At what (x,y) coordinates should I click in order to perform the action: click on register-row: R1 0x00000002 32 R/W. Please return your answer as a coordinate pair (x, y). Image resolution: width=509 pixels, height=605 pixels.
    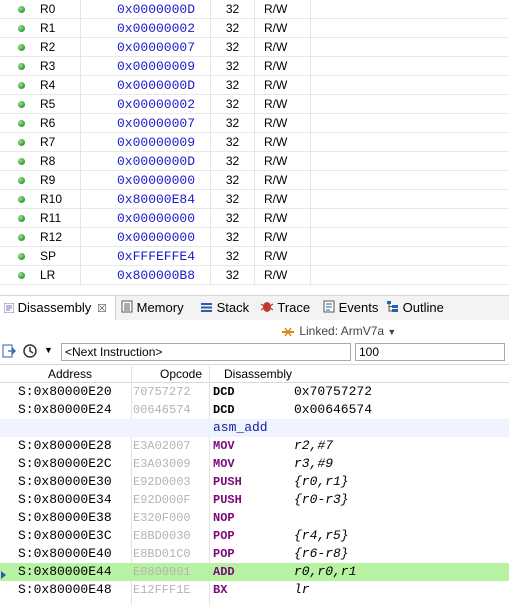
    Looking at the image, I should click on (254, 28).